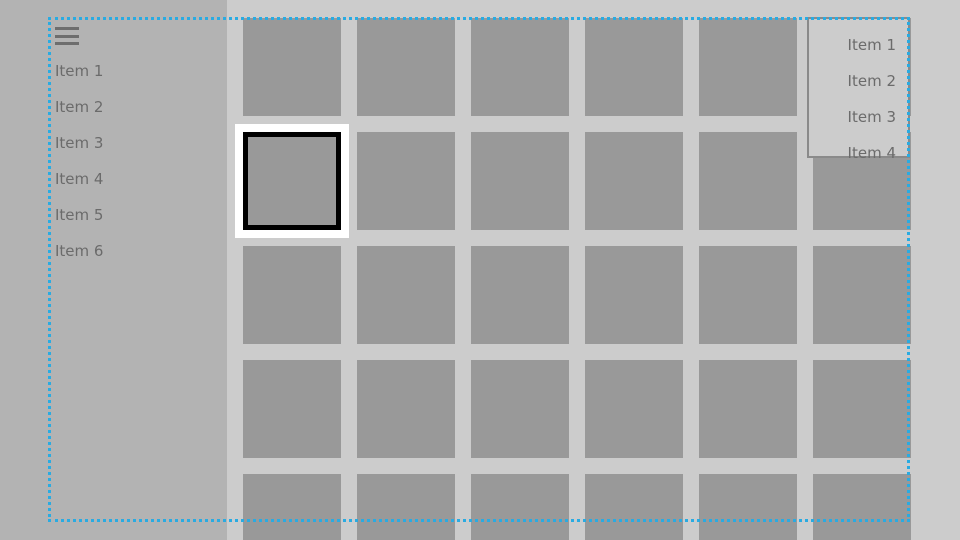 Image resolution: width=960 pixels, height=540 pixels. Describe the element at coordinates (130, 215) in the screenshot. I see `sidebar-item-5: Item 5` at that location.